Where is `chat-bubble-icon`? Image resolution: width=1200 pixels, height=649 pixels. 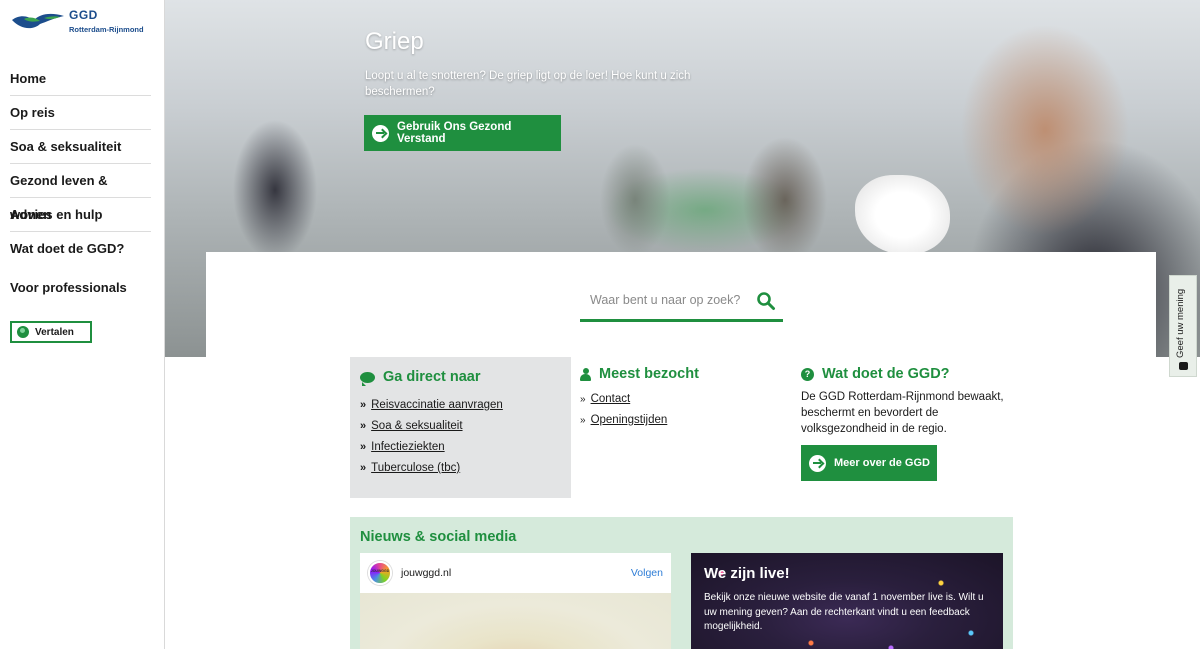
chat-bubble-icon is located at coordinates (367, 378).